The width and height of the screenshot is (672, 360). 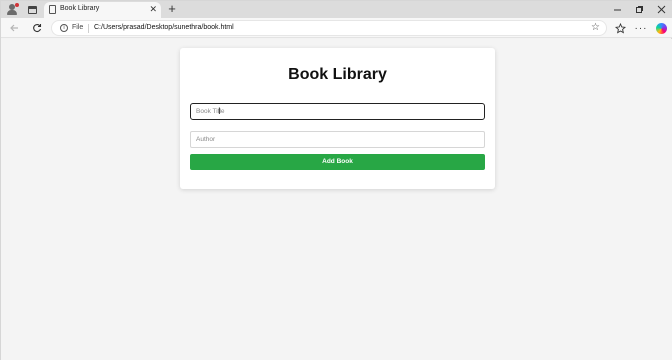 What do you see at coordinates (64, 28) in the screenshot?
I see `info-icon: i` at bounding box center [64, 28].